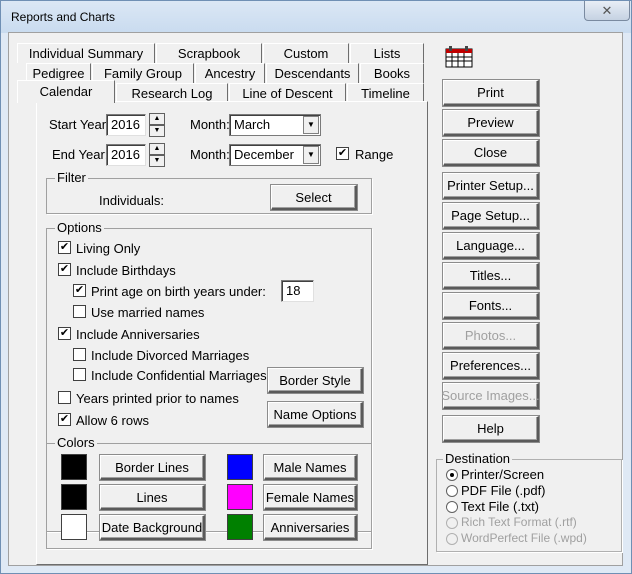 The height and width of the screenshot is (574, 632). I want to click on end-month-label: Month:, so click(210, 154).